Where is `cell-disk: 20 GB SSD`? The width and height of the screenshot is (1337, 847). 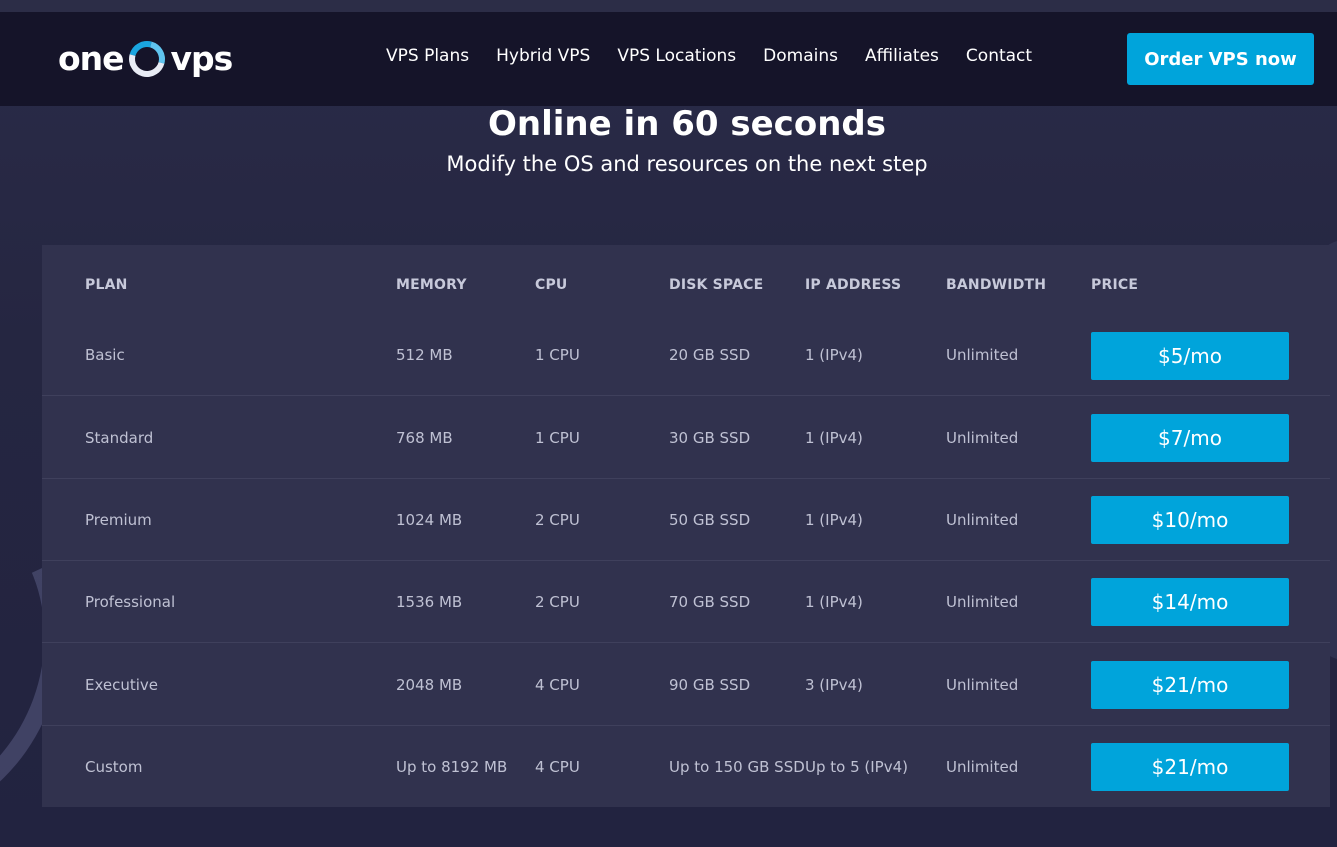
cell-disk: 20 GB SSD is located at coordinates (710, 355).